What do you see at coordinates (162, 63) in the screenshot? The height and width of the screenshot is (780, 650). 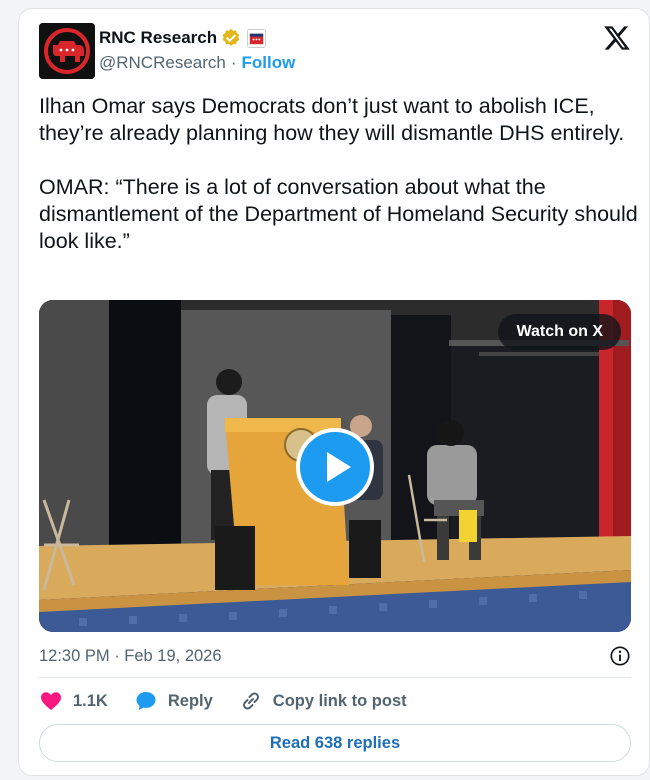 I see `author-handle: @RNCResearch` at bounding box center [162, 63].